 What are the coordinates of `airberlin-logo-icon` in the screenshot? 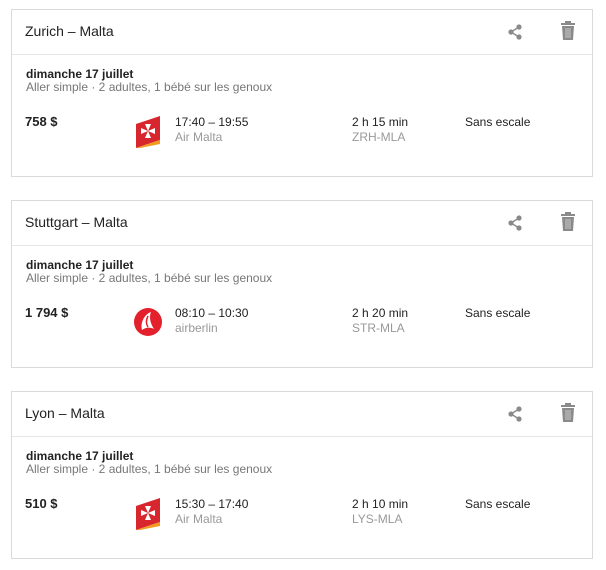 It's located at (148, 322).